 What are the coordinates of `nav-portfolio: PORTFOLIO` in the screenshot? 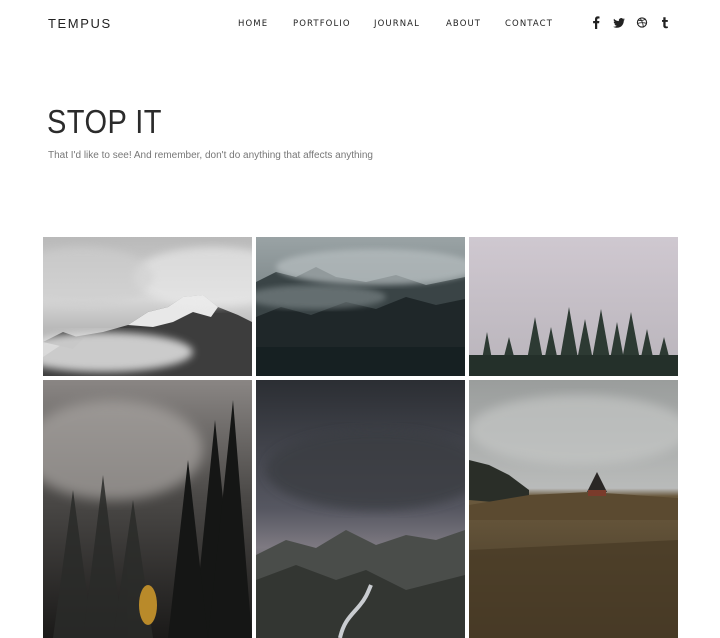 It's located at (322, 24).